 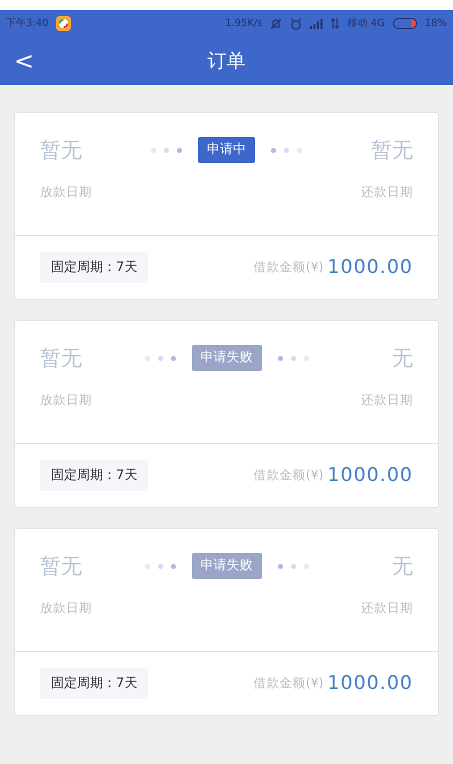 What do you see at coordinates (335, 23) in the screenshot?
I see `data-transfer-icon` at bounding box center [335, 23].